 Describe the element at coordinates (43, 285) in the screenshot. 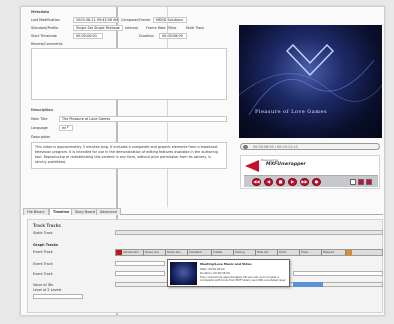

I see `track-label: Value of IDs` at that location.